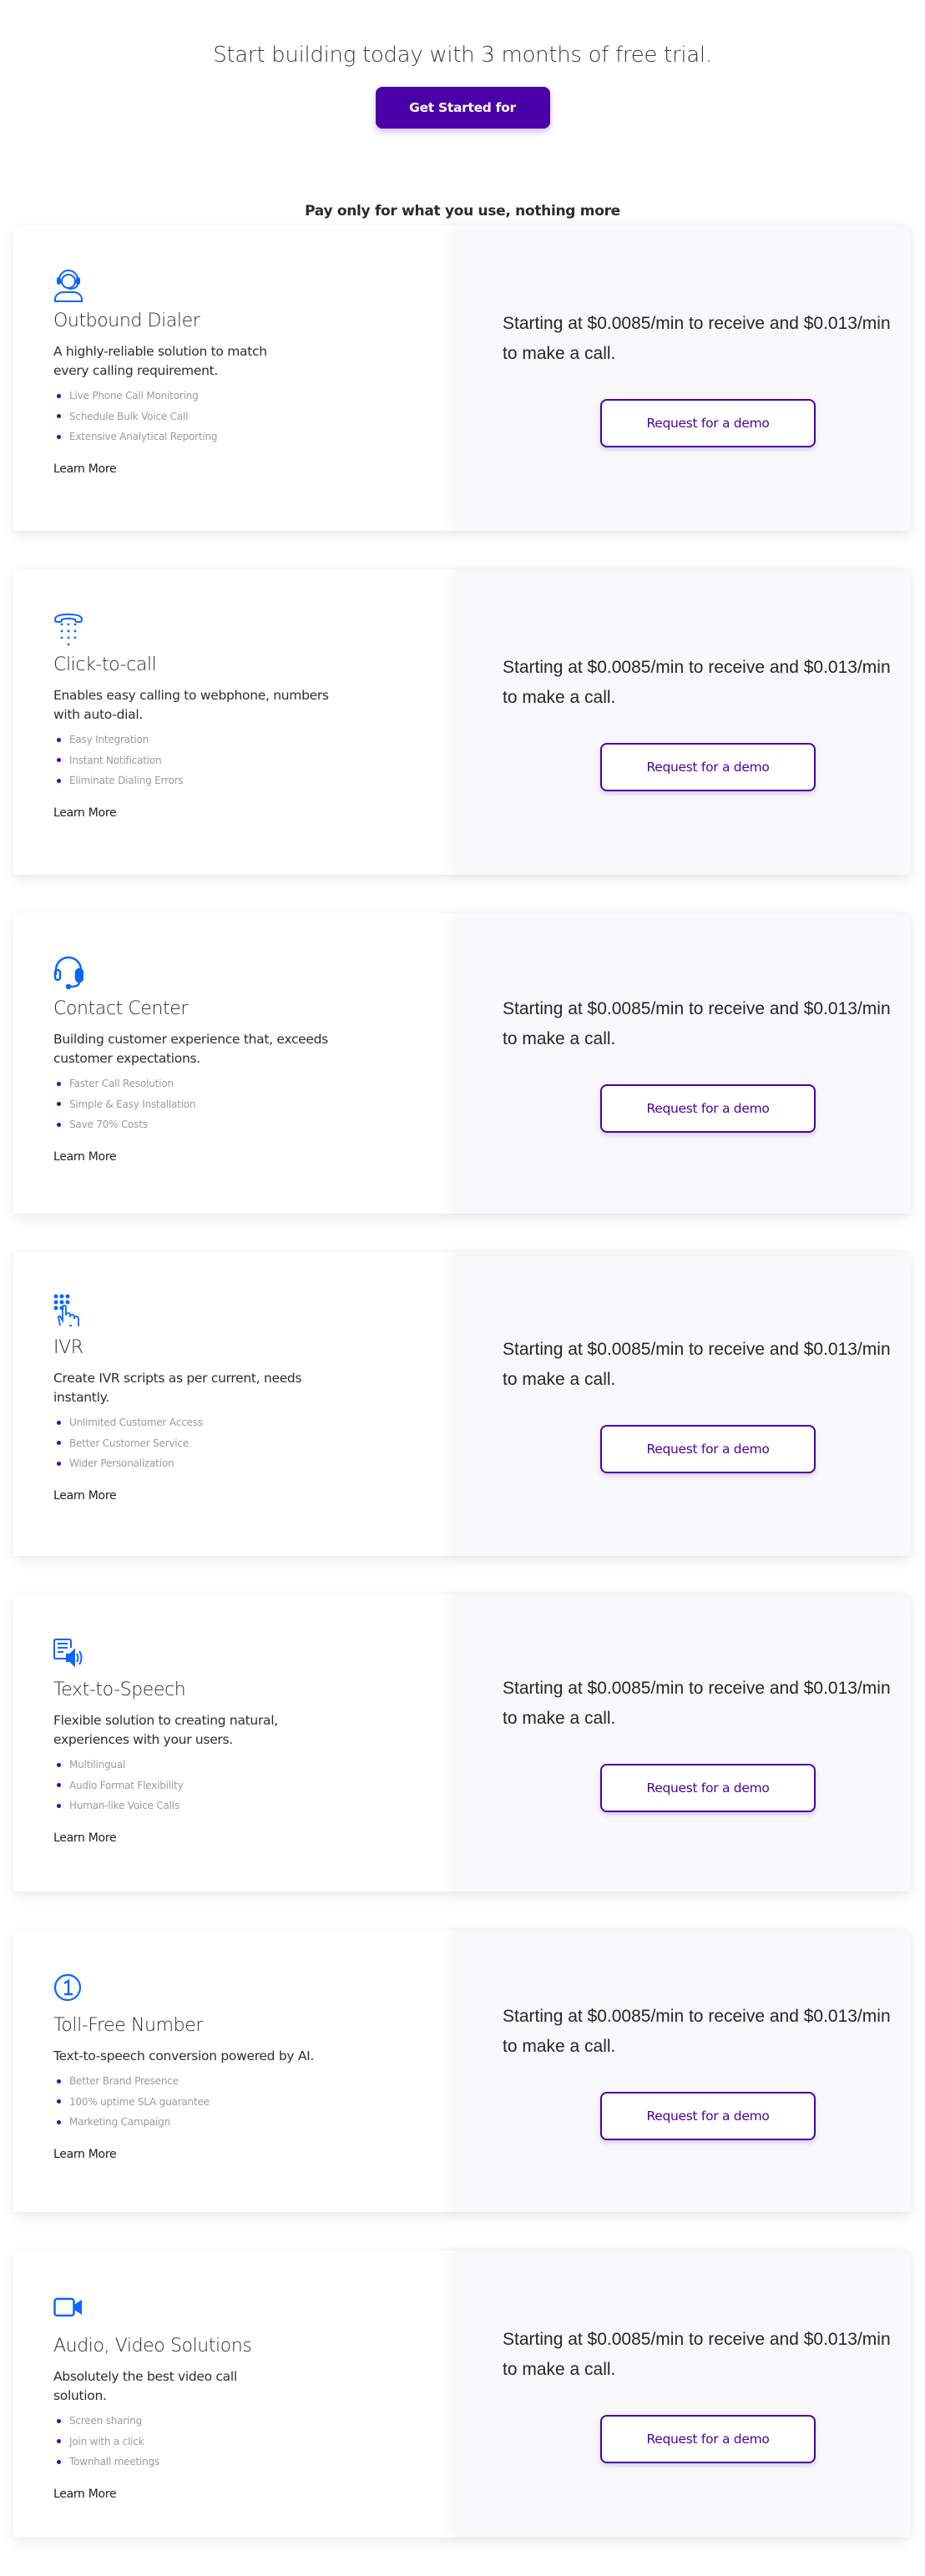 The width and height of the screenshot is (925, 2576). Describe the element at coordinates (129, 416) in the screenshot. I see `feature-text: Schedule Bulk Voice Call` at that location.